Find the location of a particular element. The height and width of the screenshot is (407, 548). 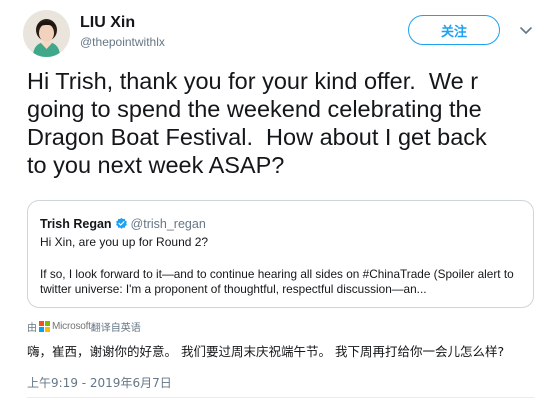

author-handle: @thepointwithlx is located at coordinates (122, 42).